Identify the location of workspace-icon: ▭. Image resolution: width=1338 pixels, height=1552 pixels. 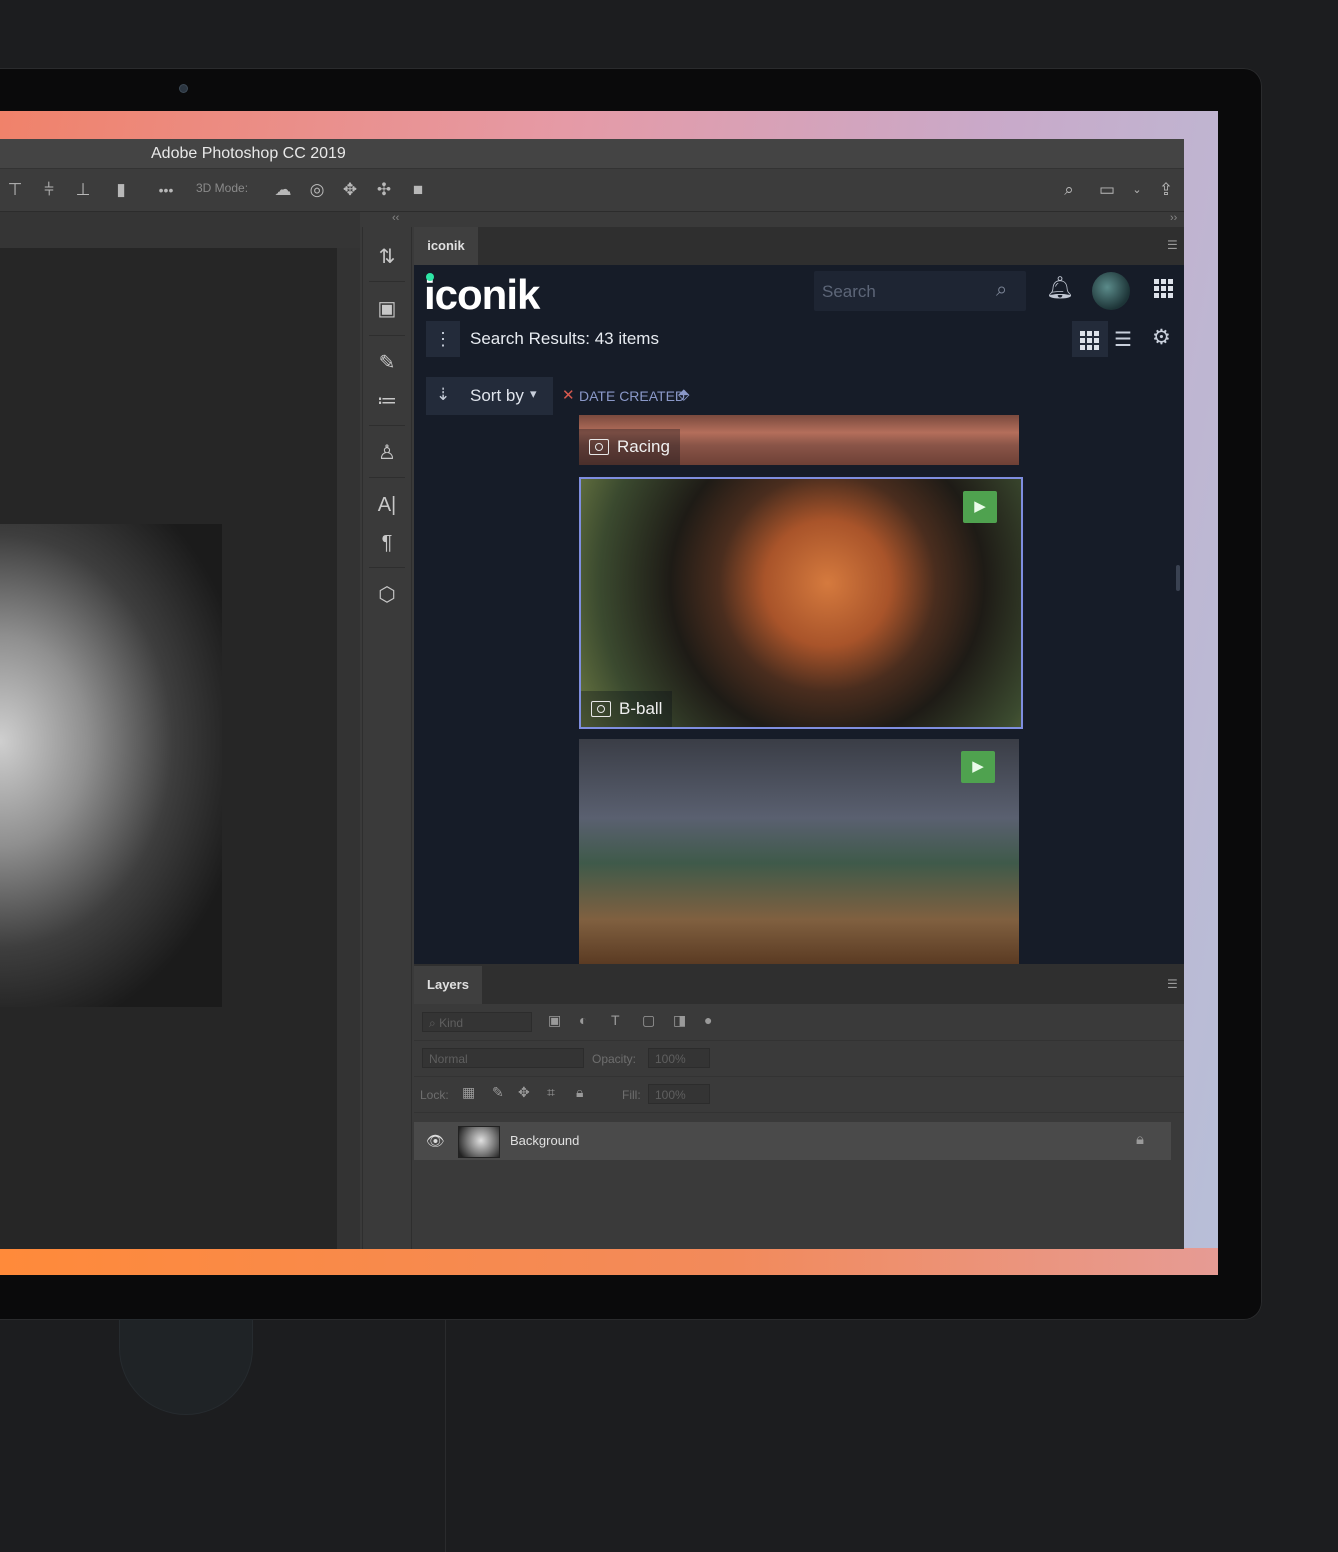
(1107, 190).